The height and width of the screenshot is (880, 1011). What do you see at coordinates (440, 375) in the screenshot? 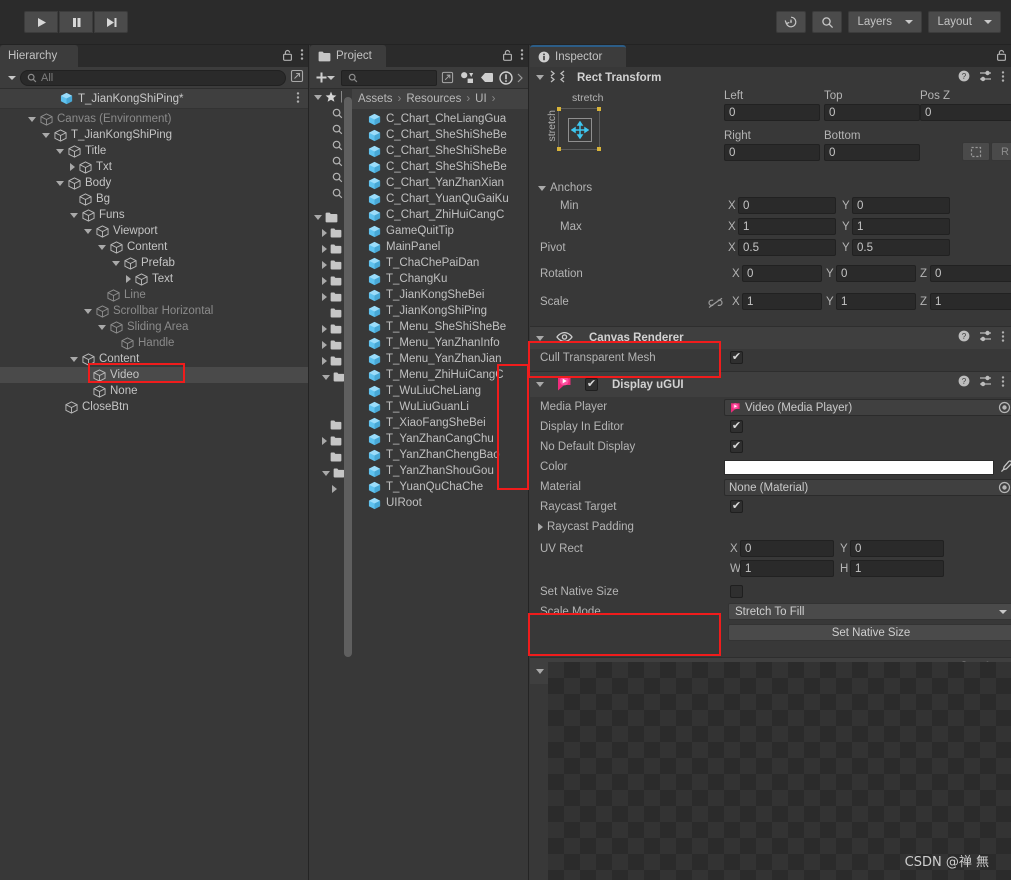
I see `project-asset-item: T_Menu_ZhiHuiCangC` at bounding box center [440, 375].